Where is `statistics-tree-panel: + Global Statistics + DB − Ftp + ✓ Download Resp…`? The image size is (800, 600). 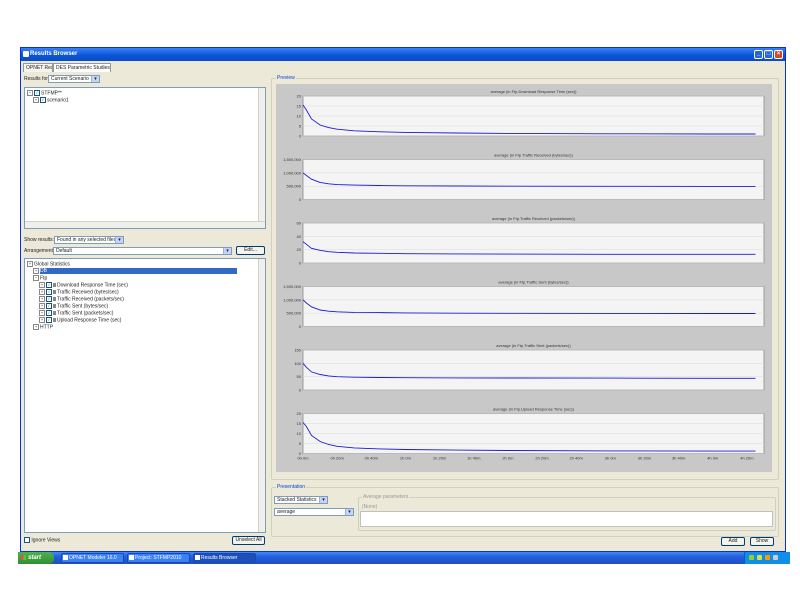 statistics-tree-panel: + Global Statistics + DB − Ftp + ✓ Download Resp… is located at coordinates (145, 395).